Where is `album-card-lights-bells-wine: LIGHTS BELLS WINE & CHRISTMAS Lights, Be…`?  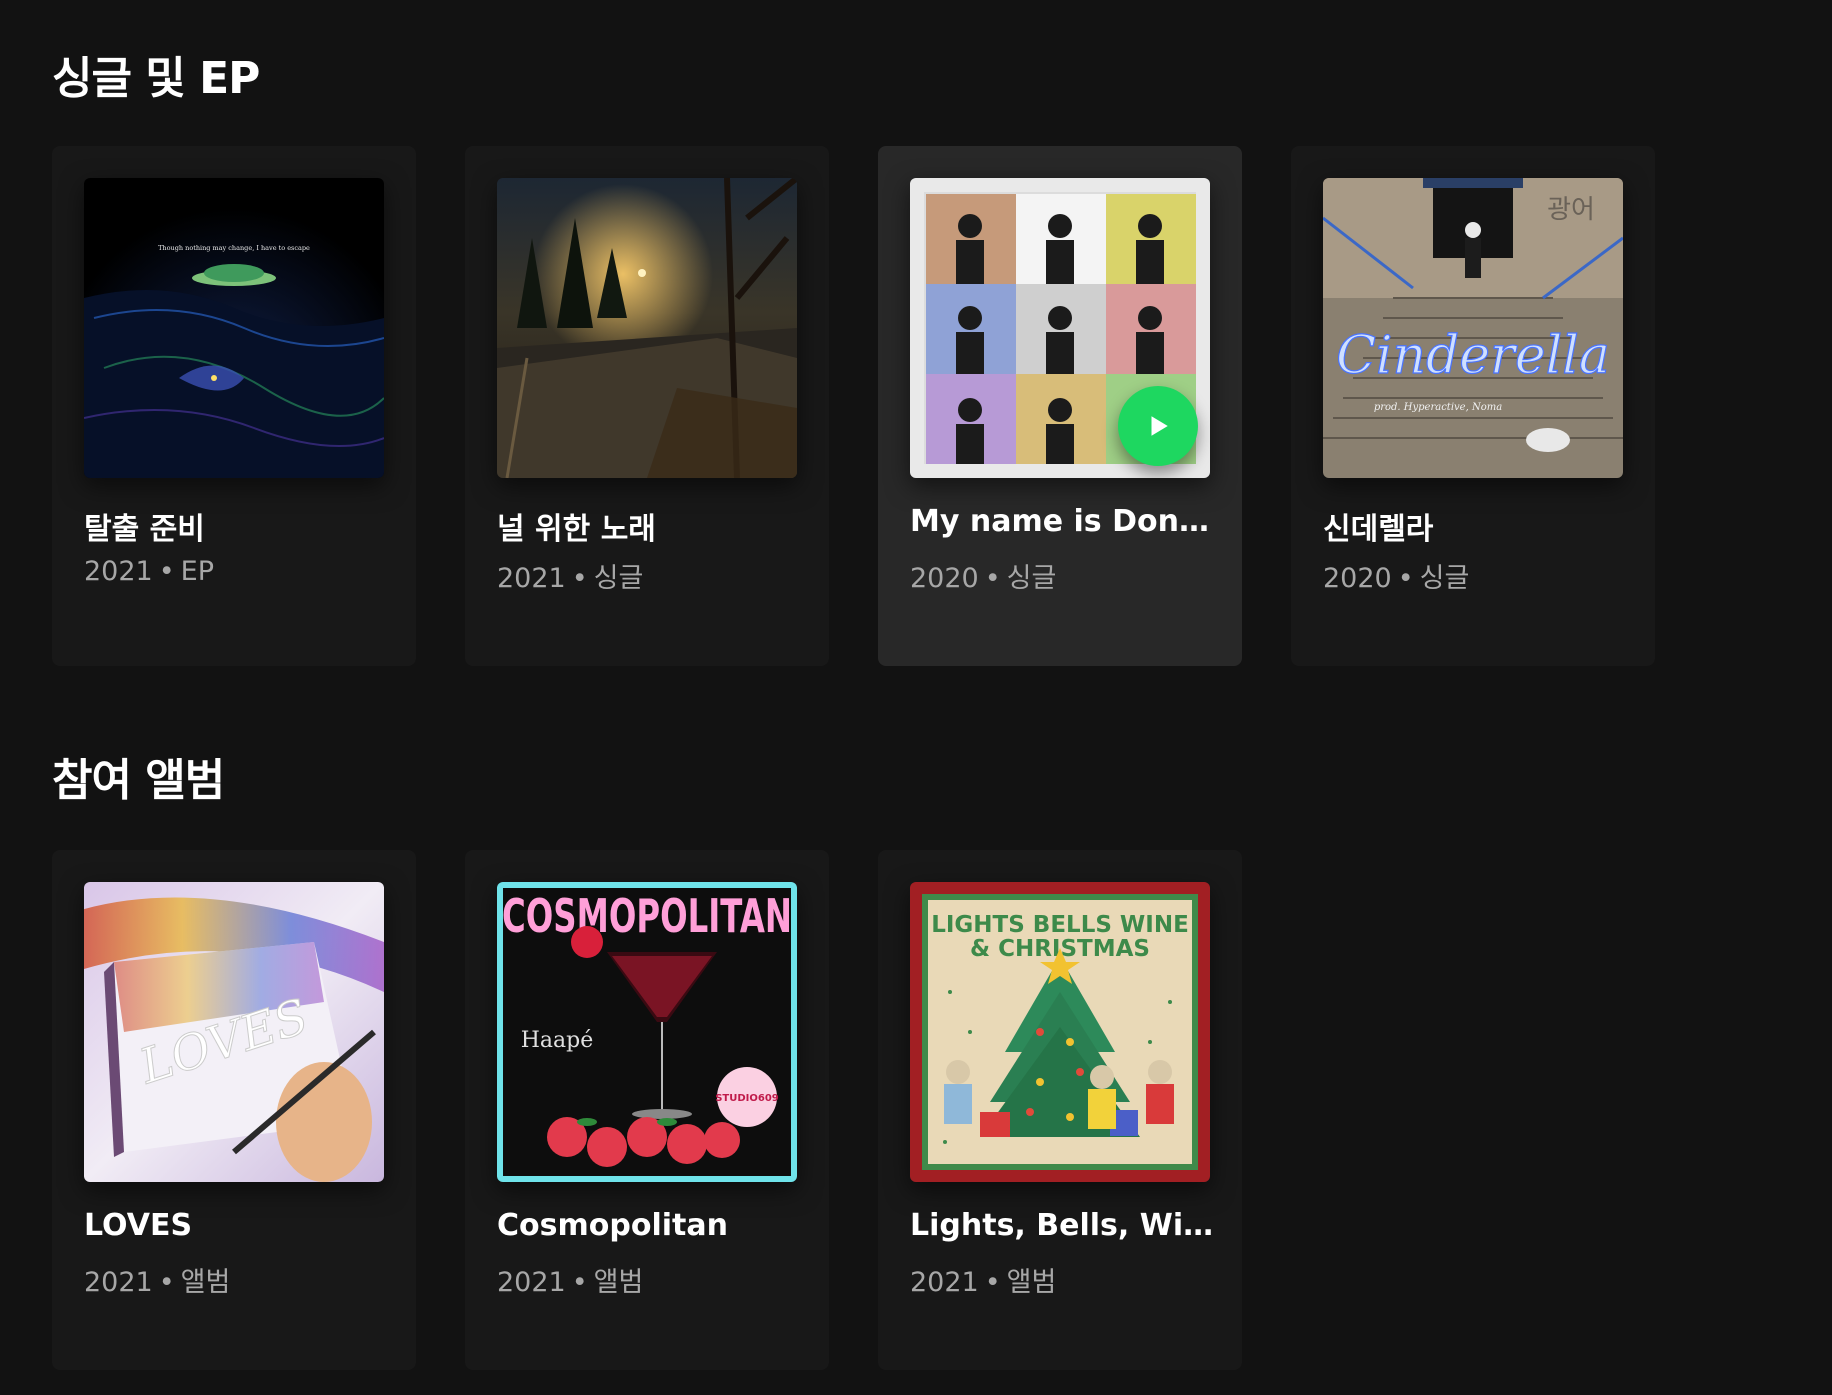 album-card-lights-bells-wine: LIGHTS BELLS WINE & CHRISTMAS Lights, Be… is located at coordinates (1060, 1110).